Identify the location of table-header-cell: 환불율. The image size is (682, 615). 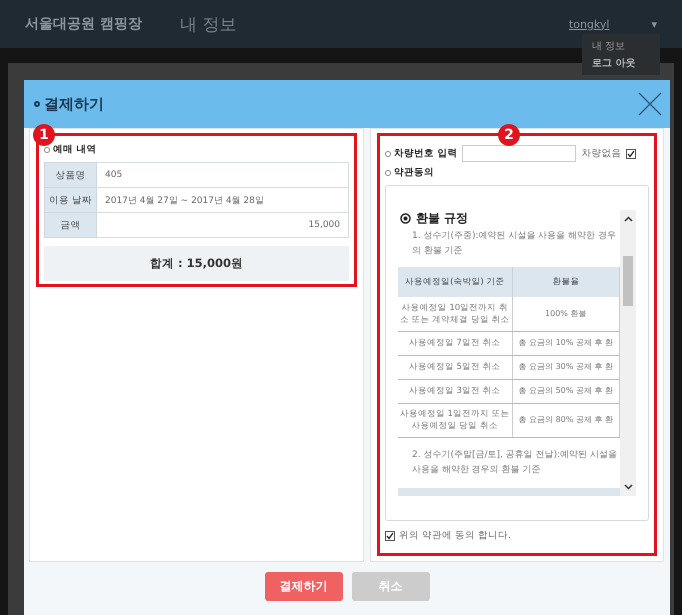
(566, 282).